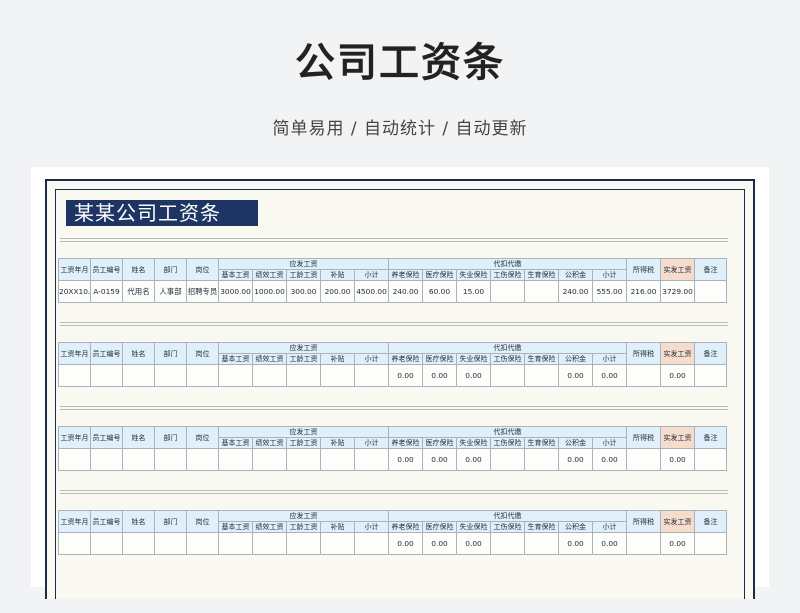  What do you see at coordinates (406, 359) in the screenshot?
I see `header-pension: 养老保险` at bounding box center [406, 359].